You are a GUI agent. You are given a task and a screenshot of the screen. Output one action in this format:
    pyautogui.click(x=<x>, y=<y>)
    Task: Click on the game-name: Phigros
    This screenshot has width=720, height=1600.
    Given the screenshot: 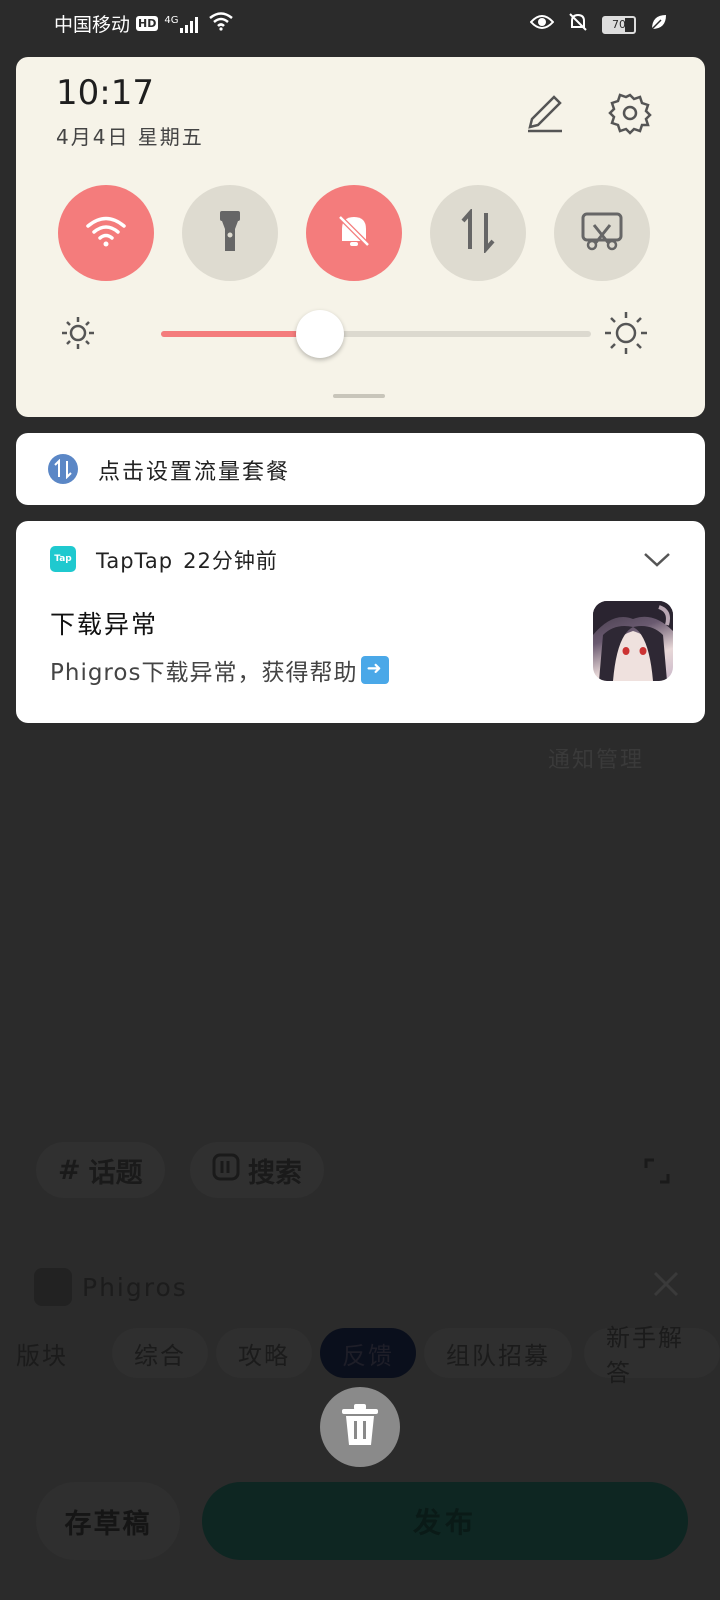 What is the action you would take?
    pyautogui.click(x=135, y=1287)
    